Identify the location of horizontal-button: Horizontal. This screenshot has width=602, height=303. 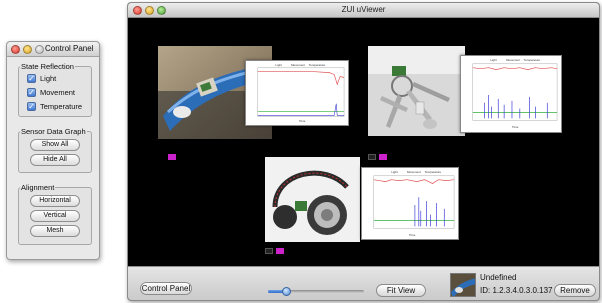
(55, 201).